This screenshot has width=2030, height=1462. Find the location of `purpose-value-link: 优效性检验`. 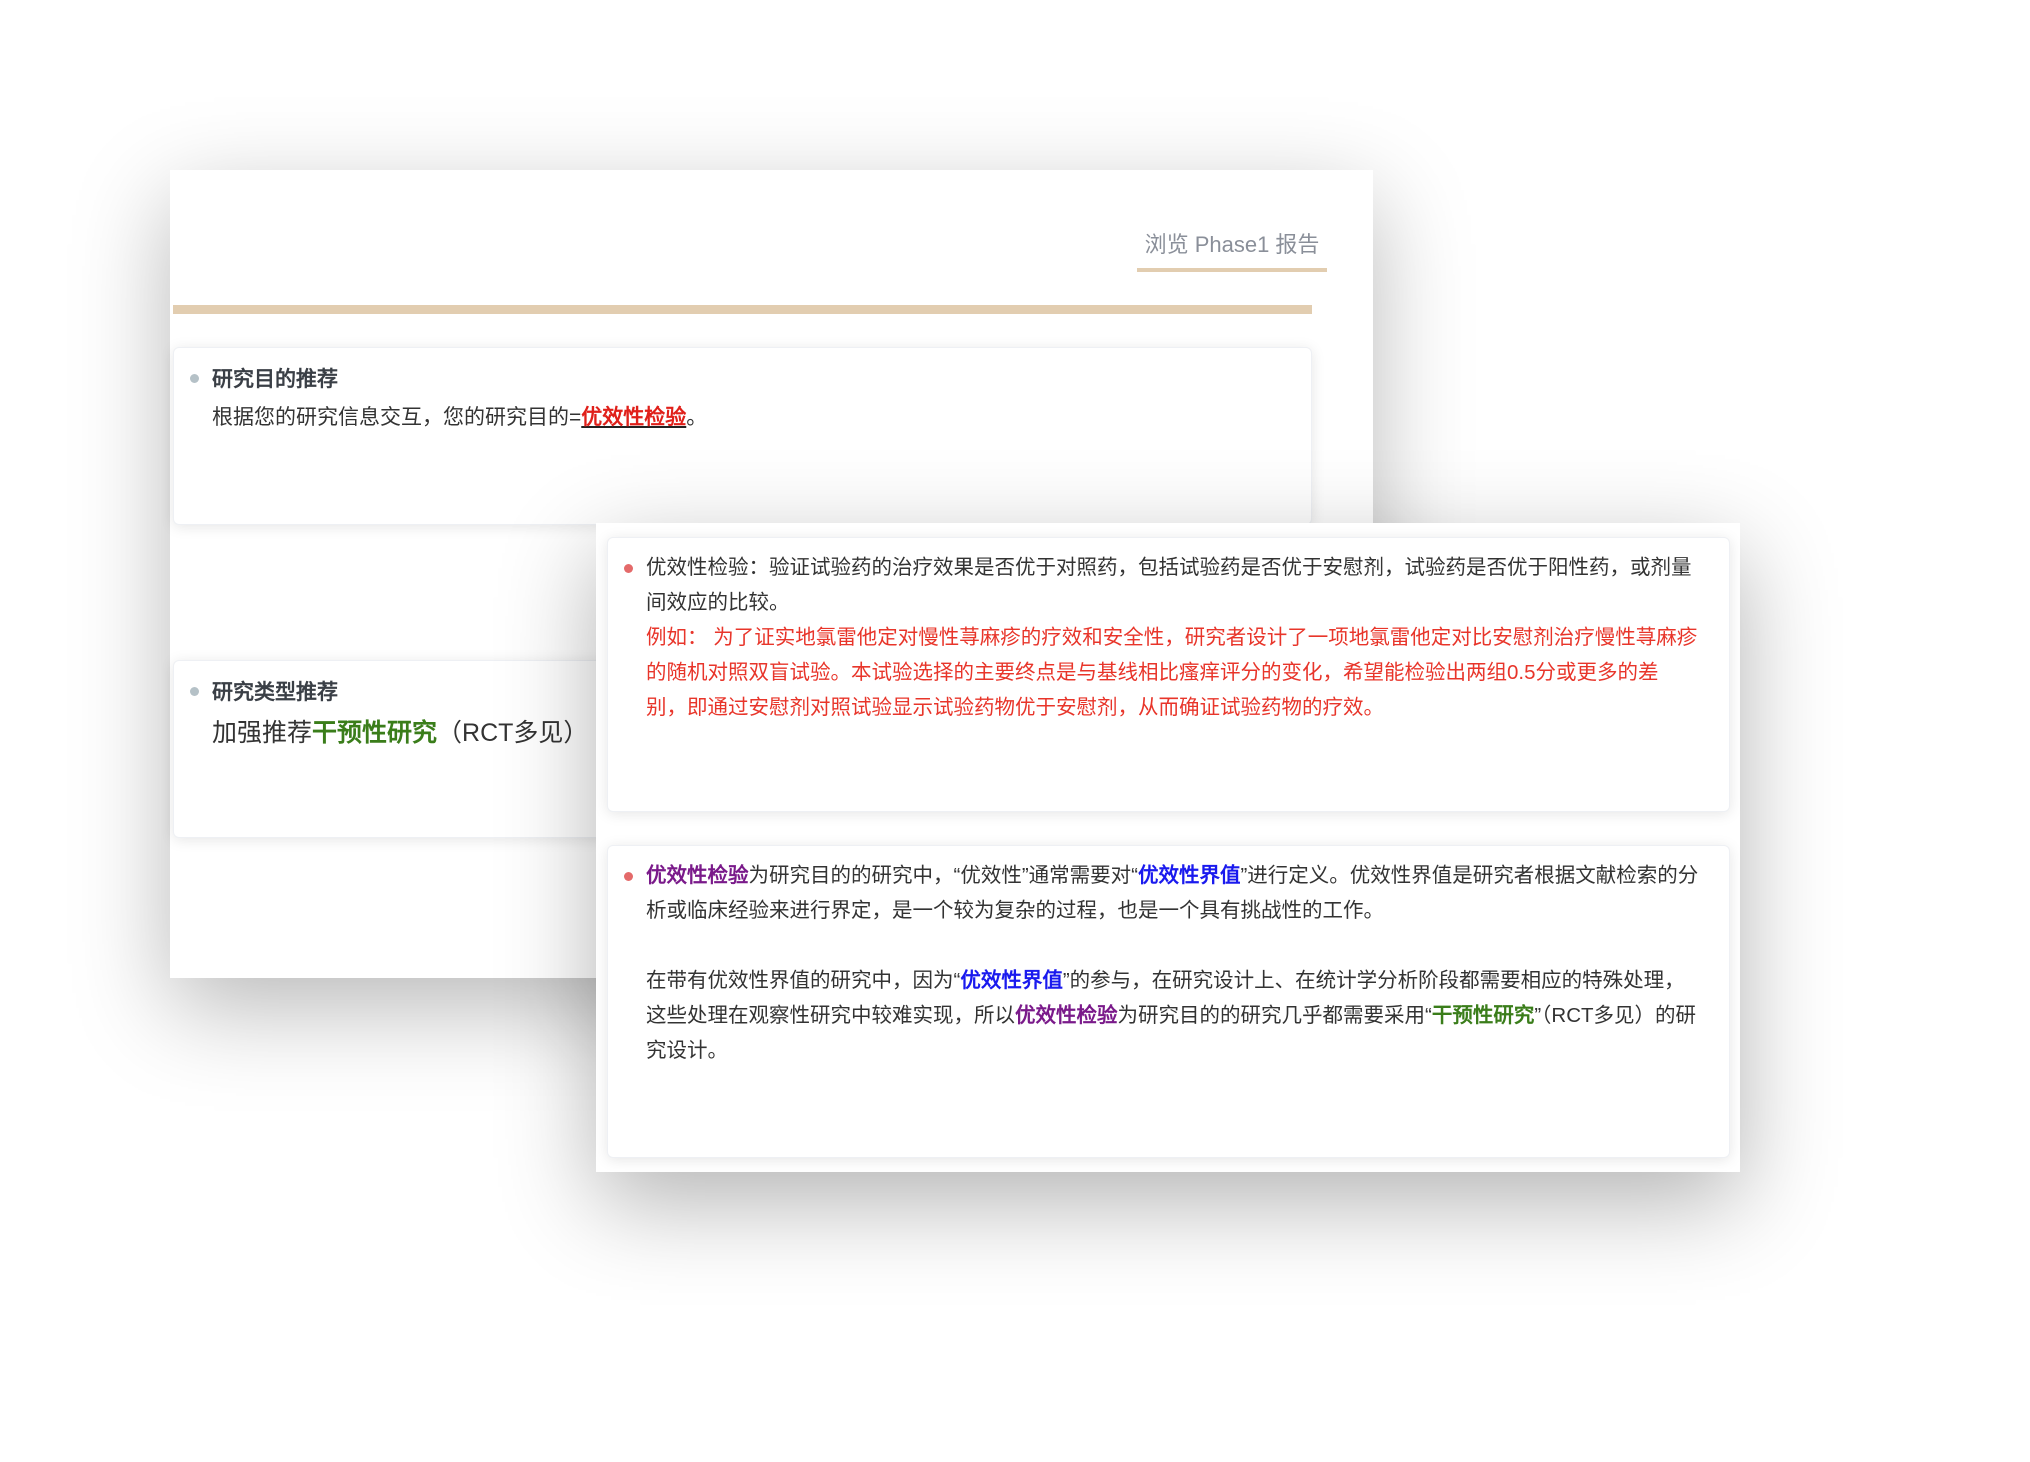

purpose-value-link: 优效性检验 is located at coordinates (633, 417).